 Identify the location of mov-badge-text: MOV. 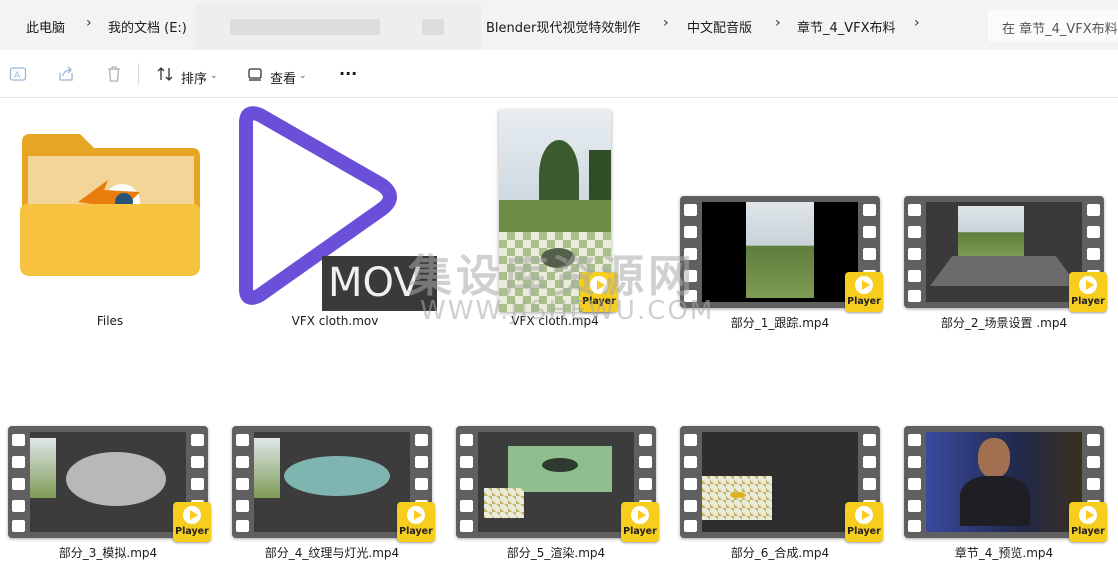
(374, 283).